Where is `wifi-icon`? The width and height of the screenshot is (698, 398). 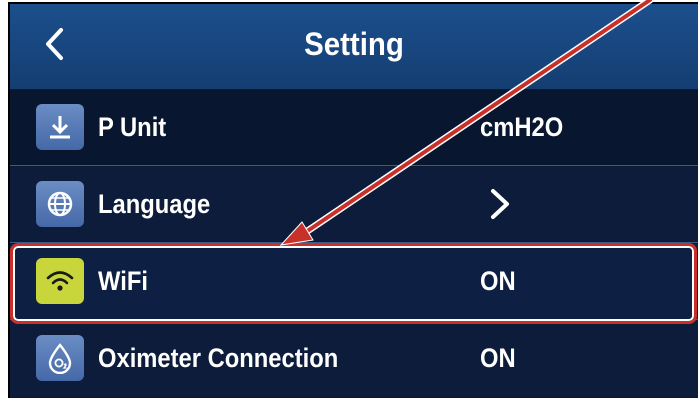 wifi-icon is located at coordinates (60, 281).